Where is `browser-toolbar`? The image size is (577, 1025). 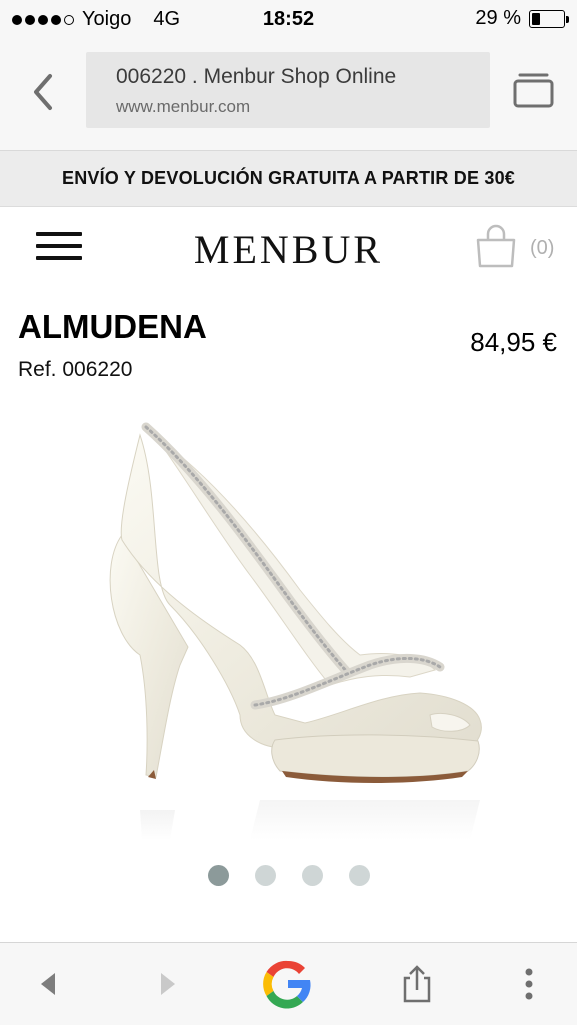
browser-toolbar is located at coordinates (288, 983).